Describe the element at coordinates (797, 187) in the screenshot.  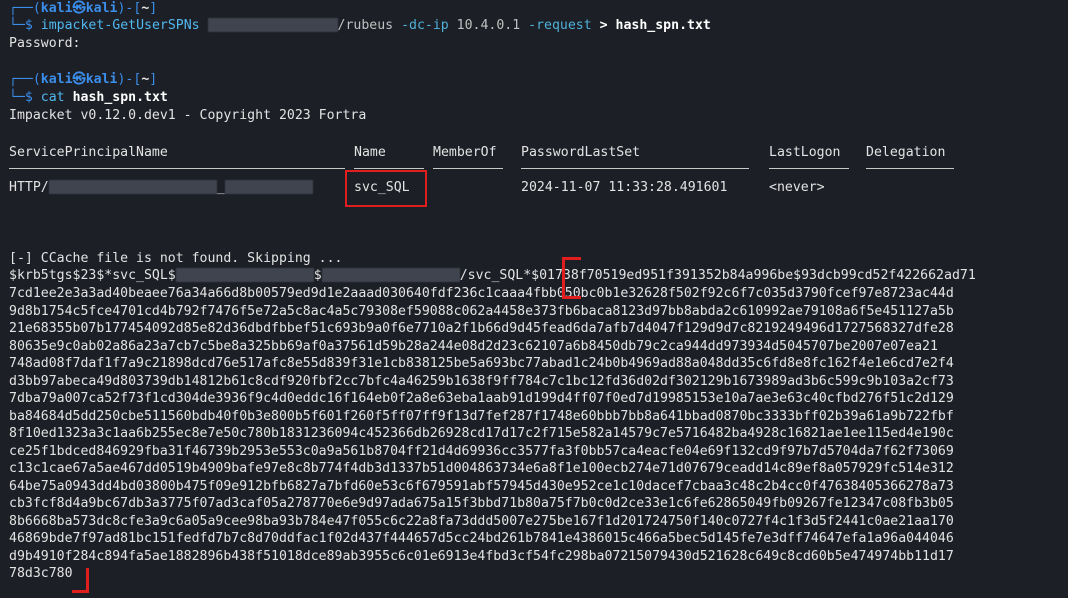
I see `cell-lastlogon: <never>` at that location.